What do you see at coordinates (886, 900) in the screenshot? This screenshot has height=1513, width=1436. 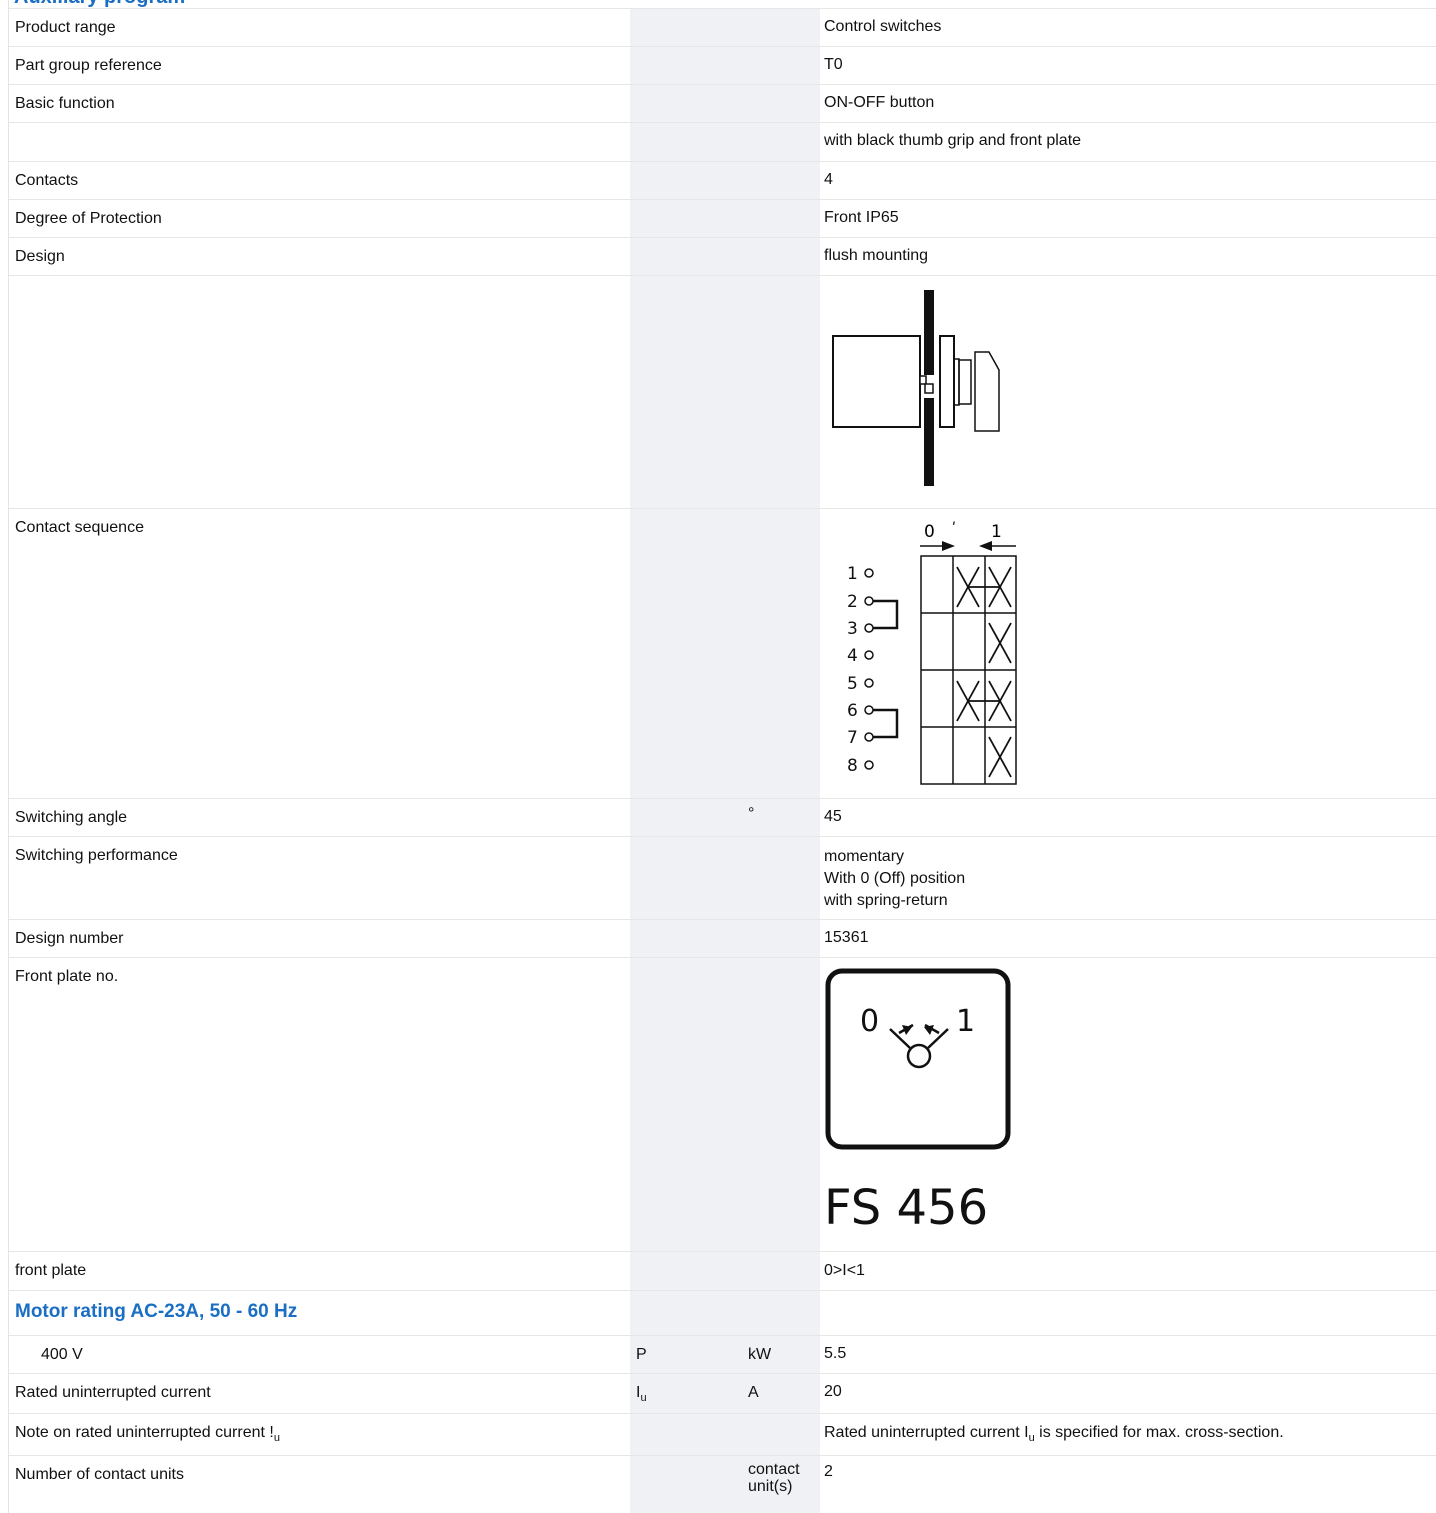 I see `switching-performance-line-3: with spring-return` at bounding box center [886, 900].